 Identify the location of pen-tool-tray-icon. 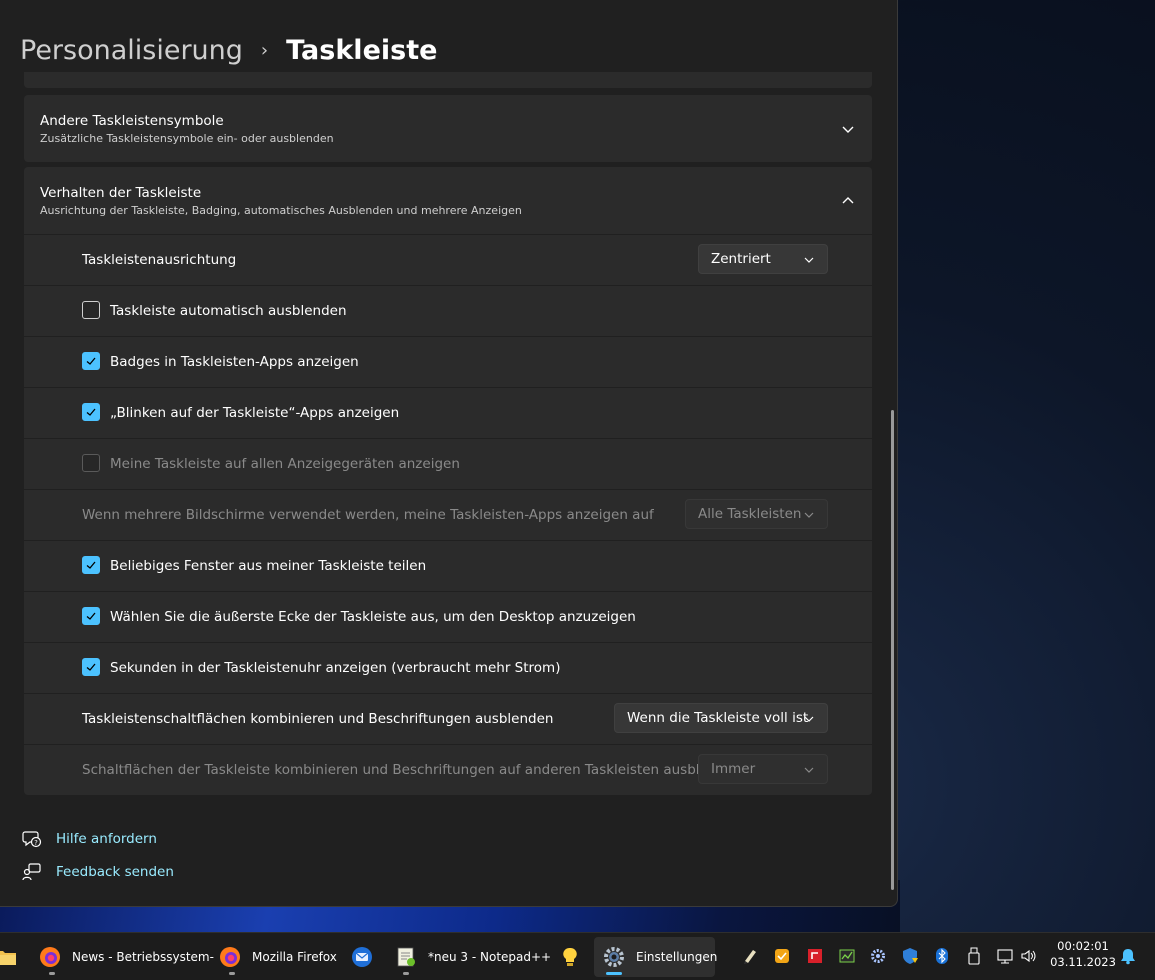
(750, 956).